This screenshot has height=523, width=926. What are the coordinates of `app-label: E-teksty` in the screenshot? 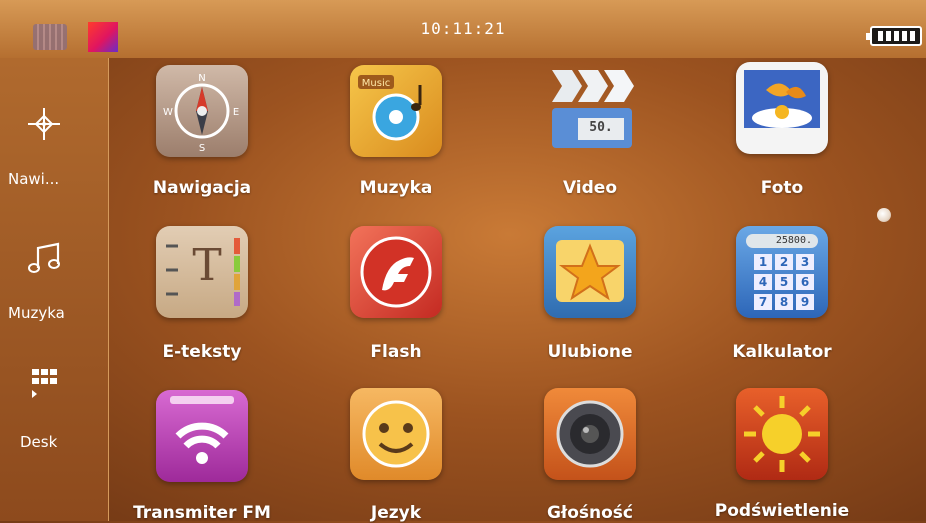 It's located at (202, 352).